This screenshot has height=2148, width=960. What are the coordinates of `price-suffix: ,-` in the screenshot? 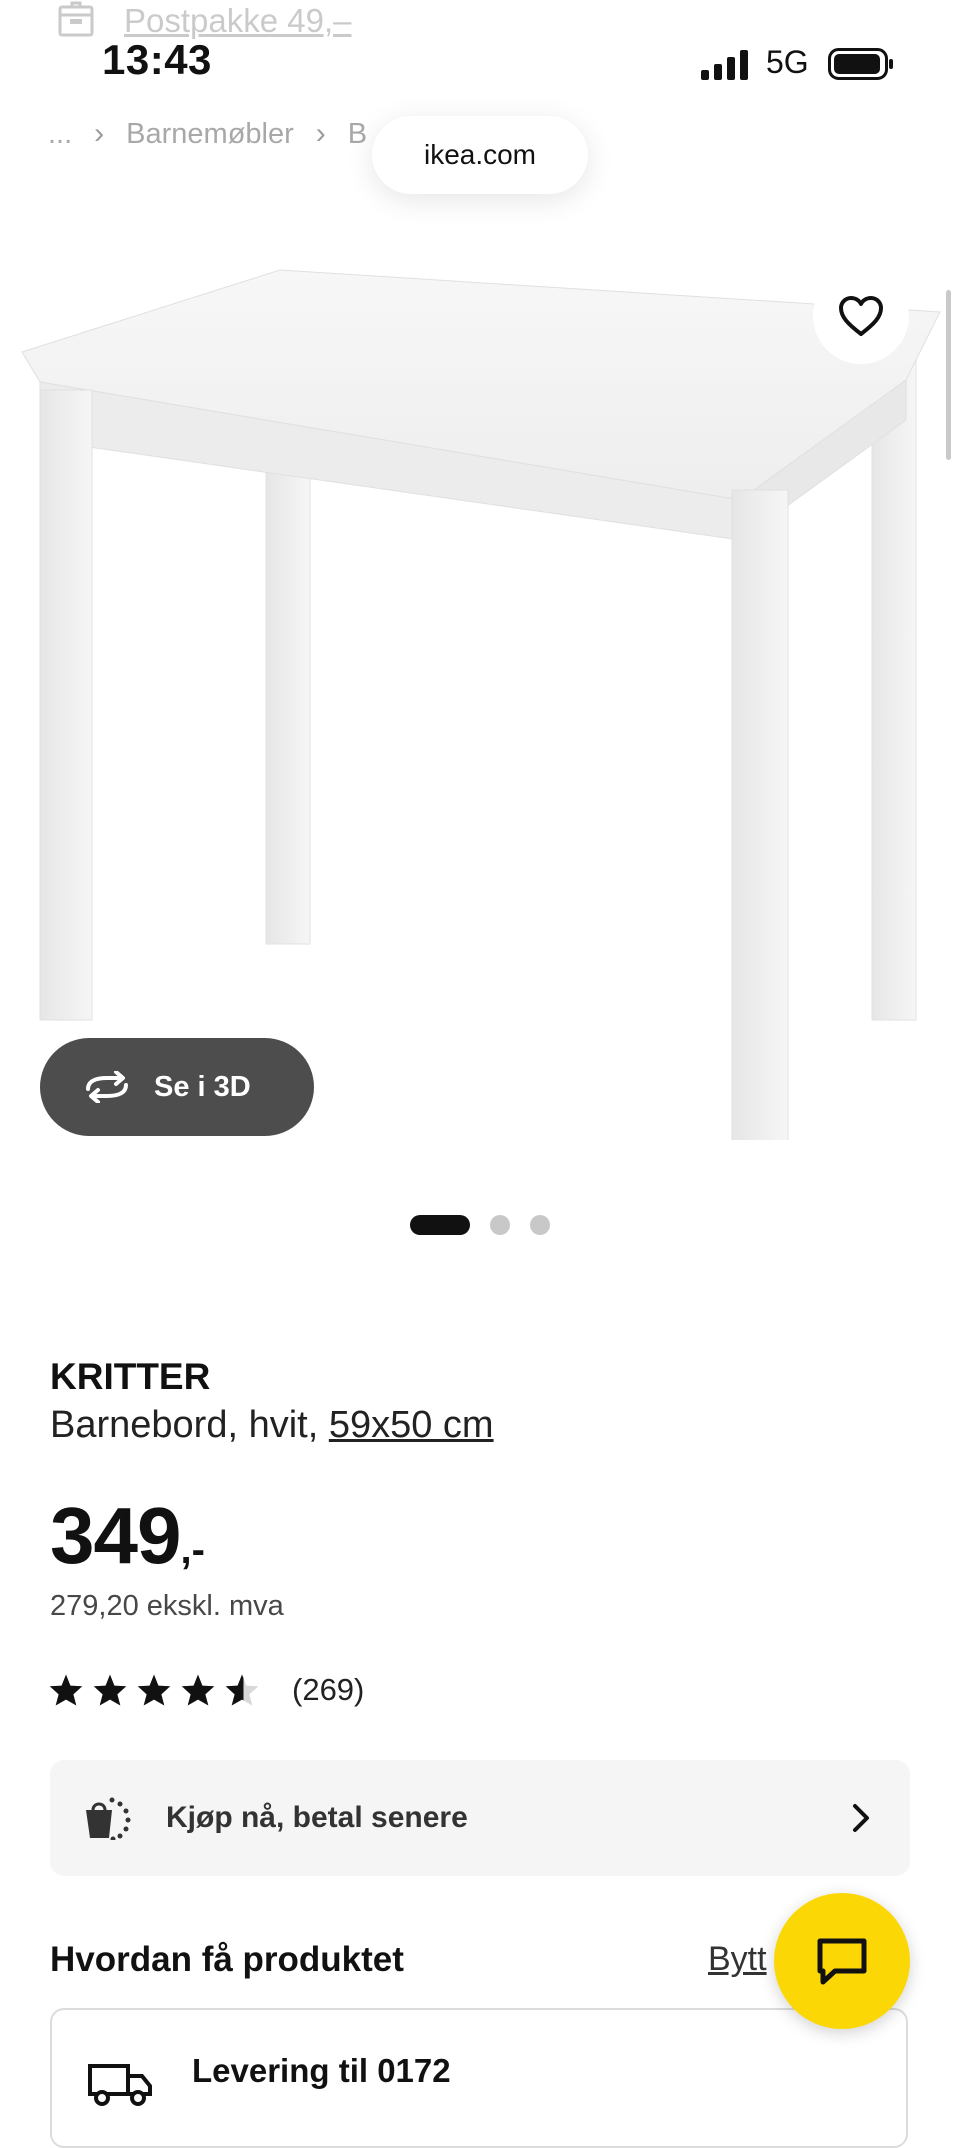 It's located at (192, 1550).